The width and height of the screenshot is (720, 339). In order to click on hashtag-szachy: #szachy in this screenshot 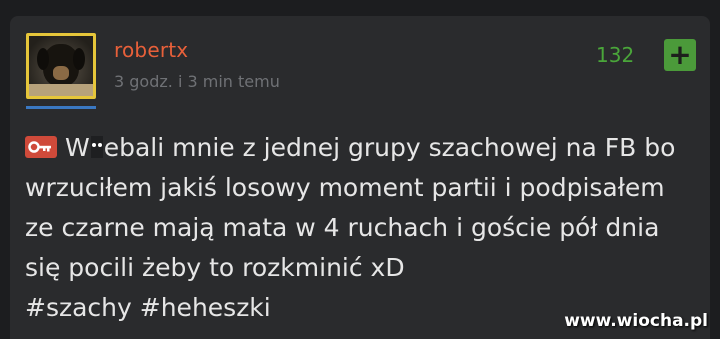, I will do `click(78, 307)`.